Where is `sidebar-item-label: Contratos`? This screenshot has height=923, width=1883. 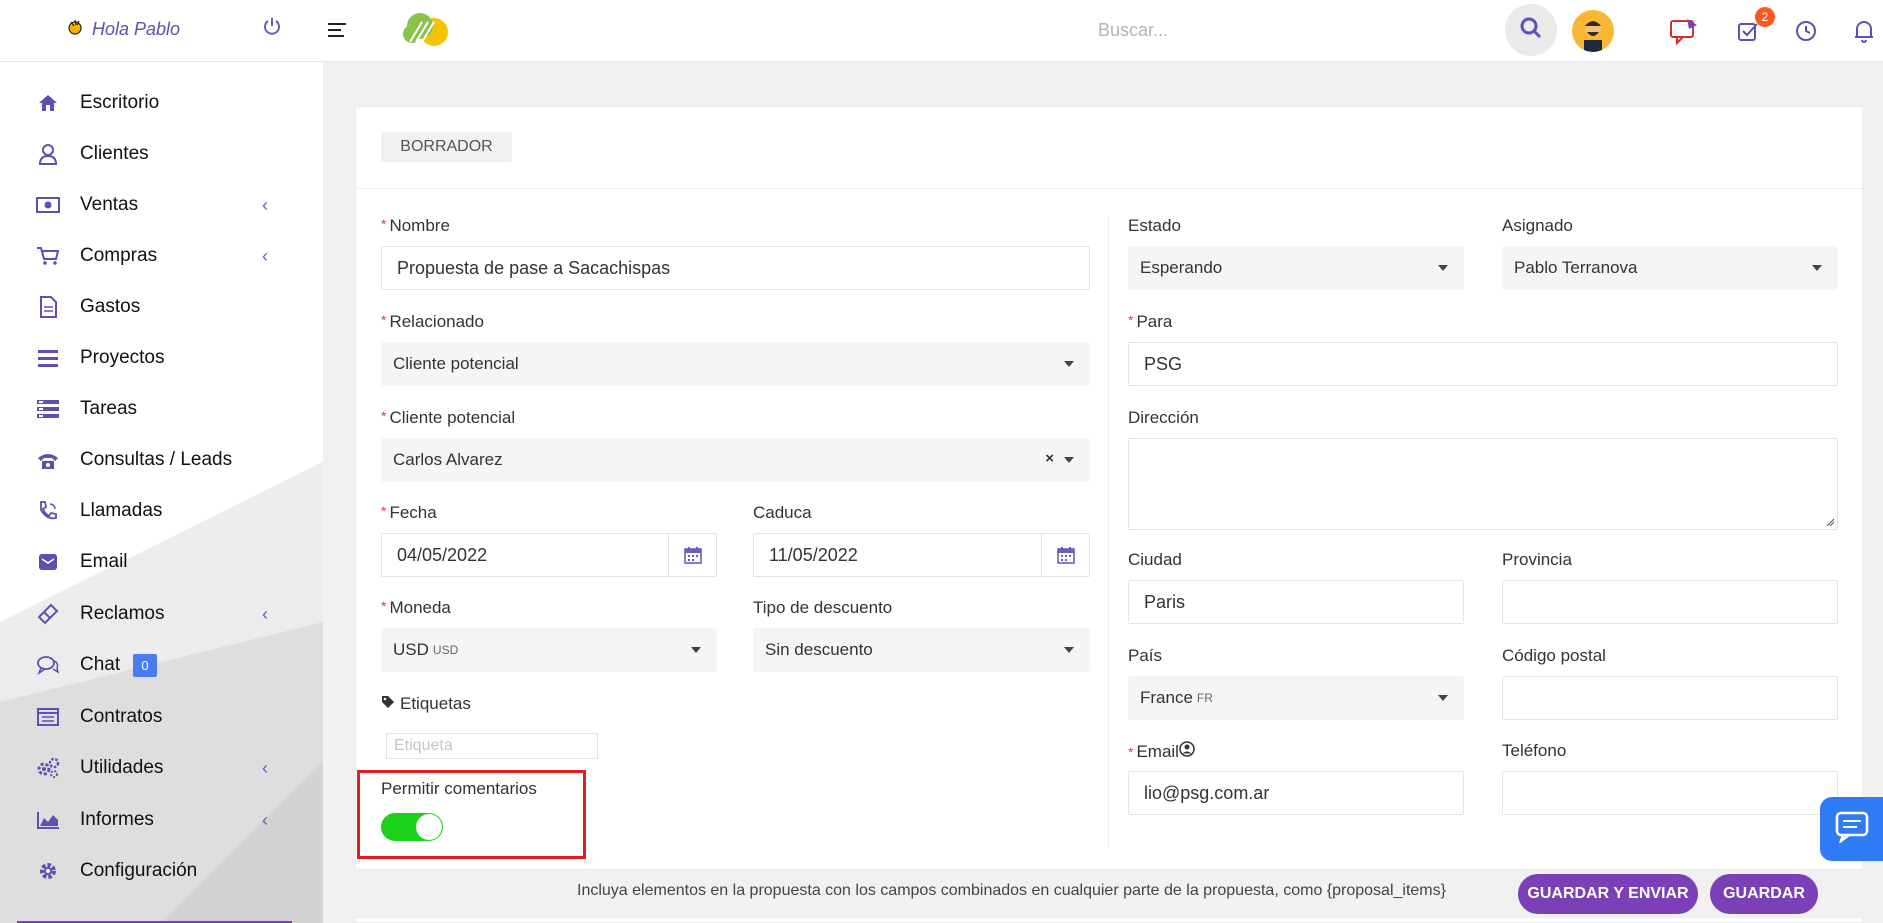 sidebar-item-label: Contratos is located at coordinates (121, 716).